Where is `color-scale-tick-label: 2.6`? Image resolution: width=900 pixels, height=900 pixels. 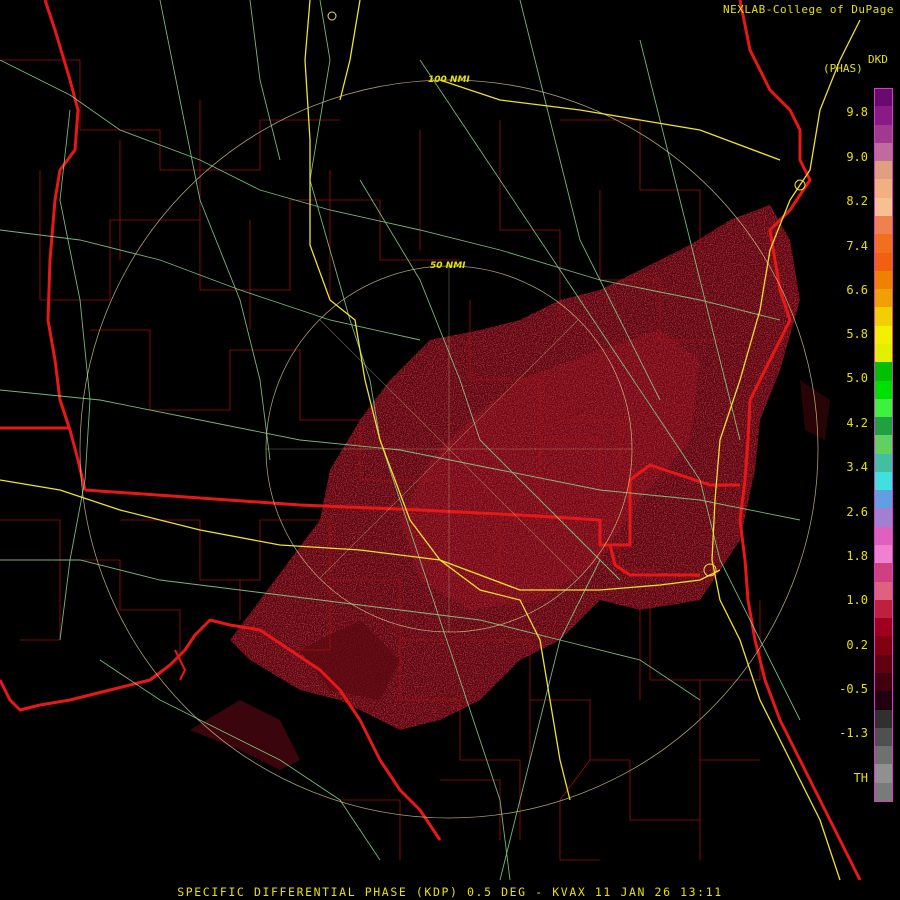 color-scale-tick-label: 2.6 is located at coordinates (857, 512).